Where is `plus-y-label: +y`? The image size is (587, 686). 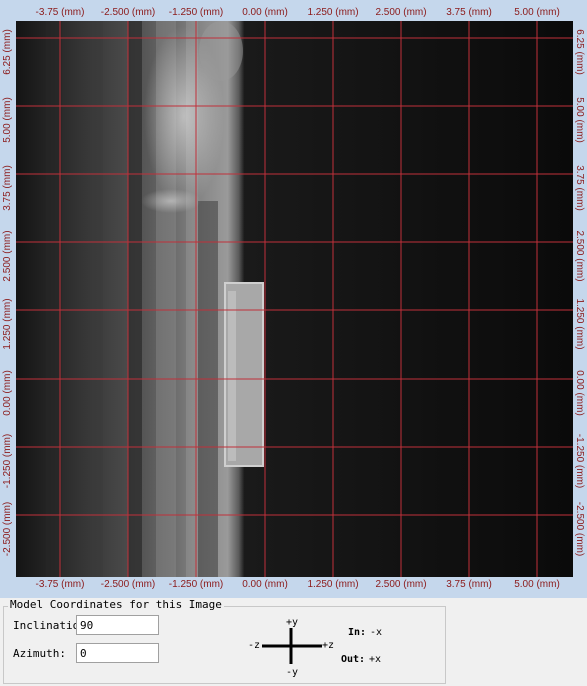 plus-y-label: +y is located at coordinates (292, 622).